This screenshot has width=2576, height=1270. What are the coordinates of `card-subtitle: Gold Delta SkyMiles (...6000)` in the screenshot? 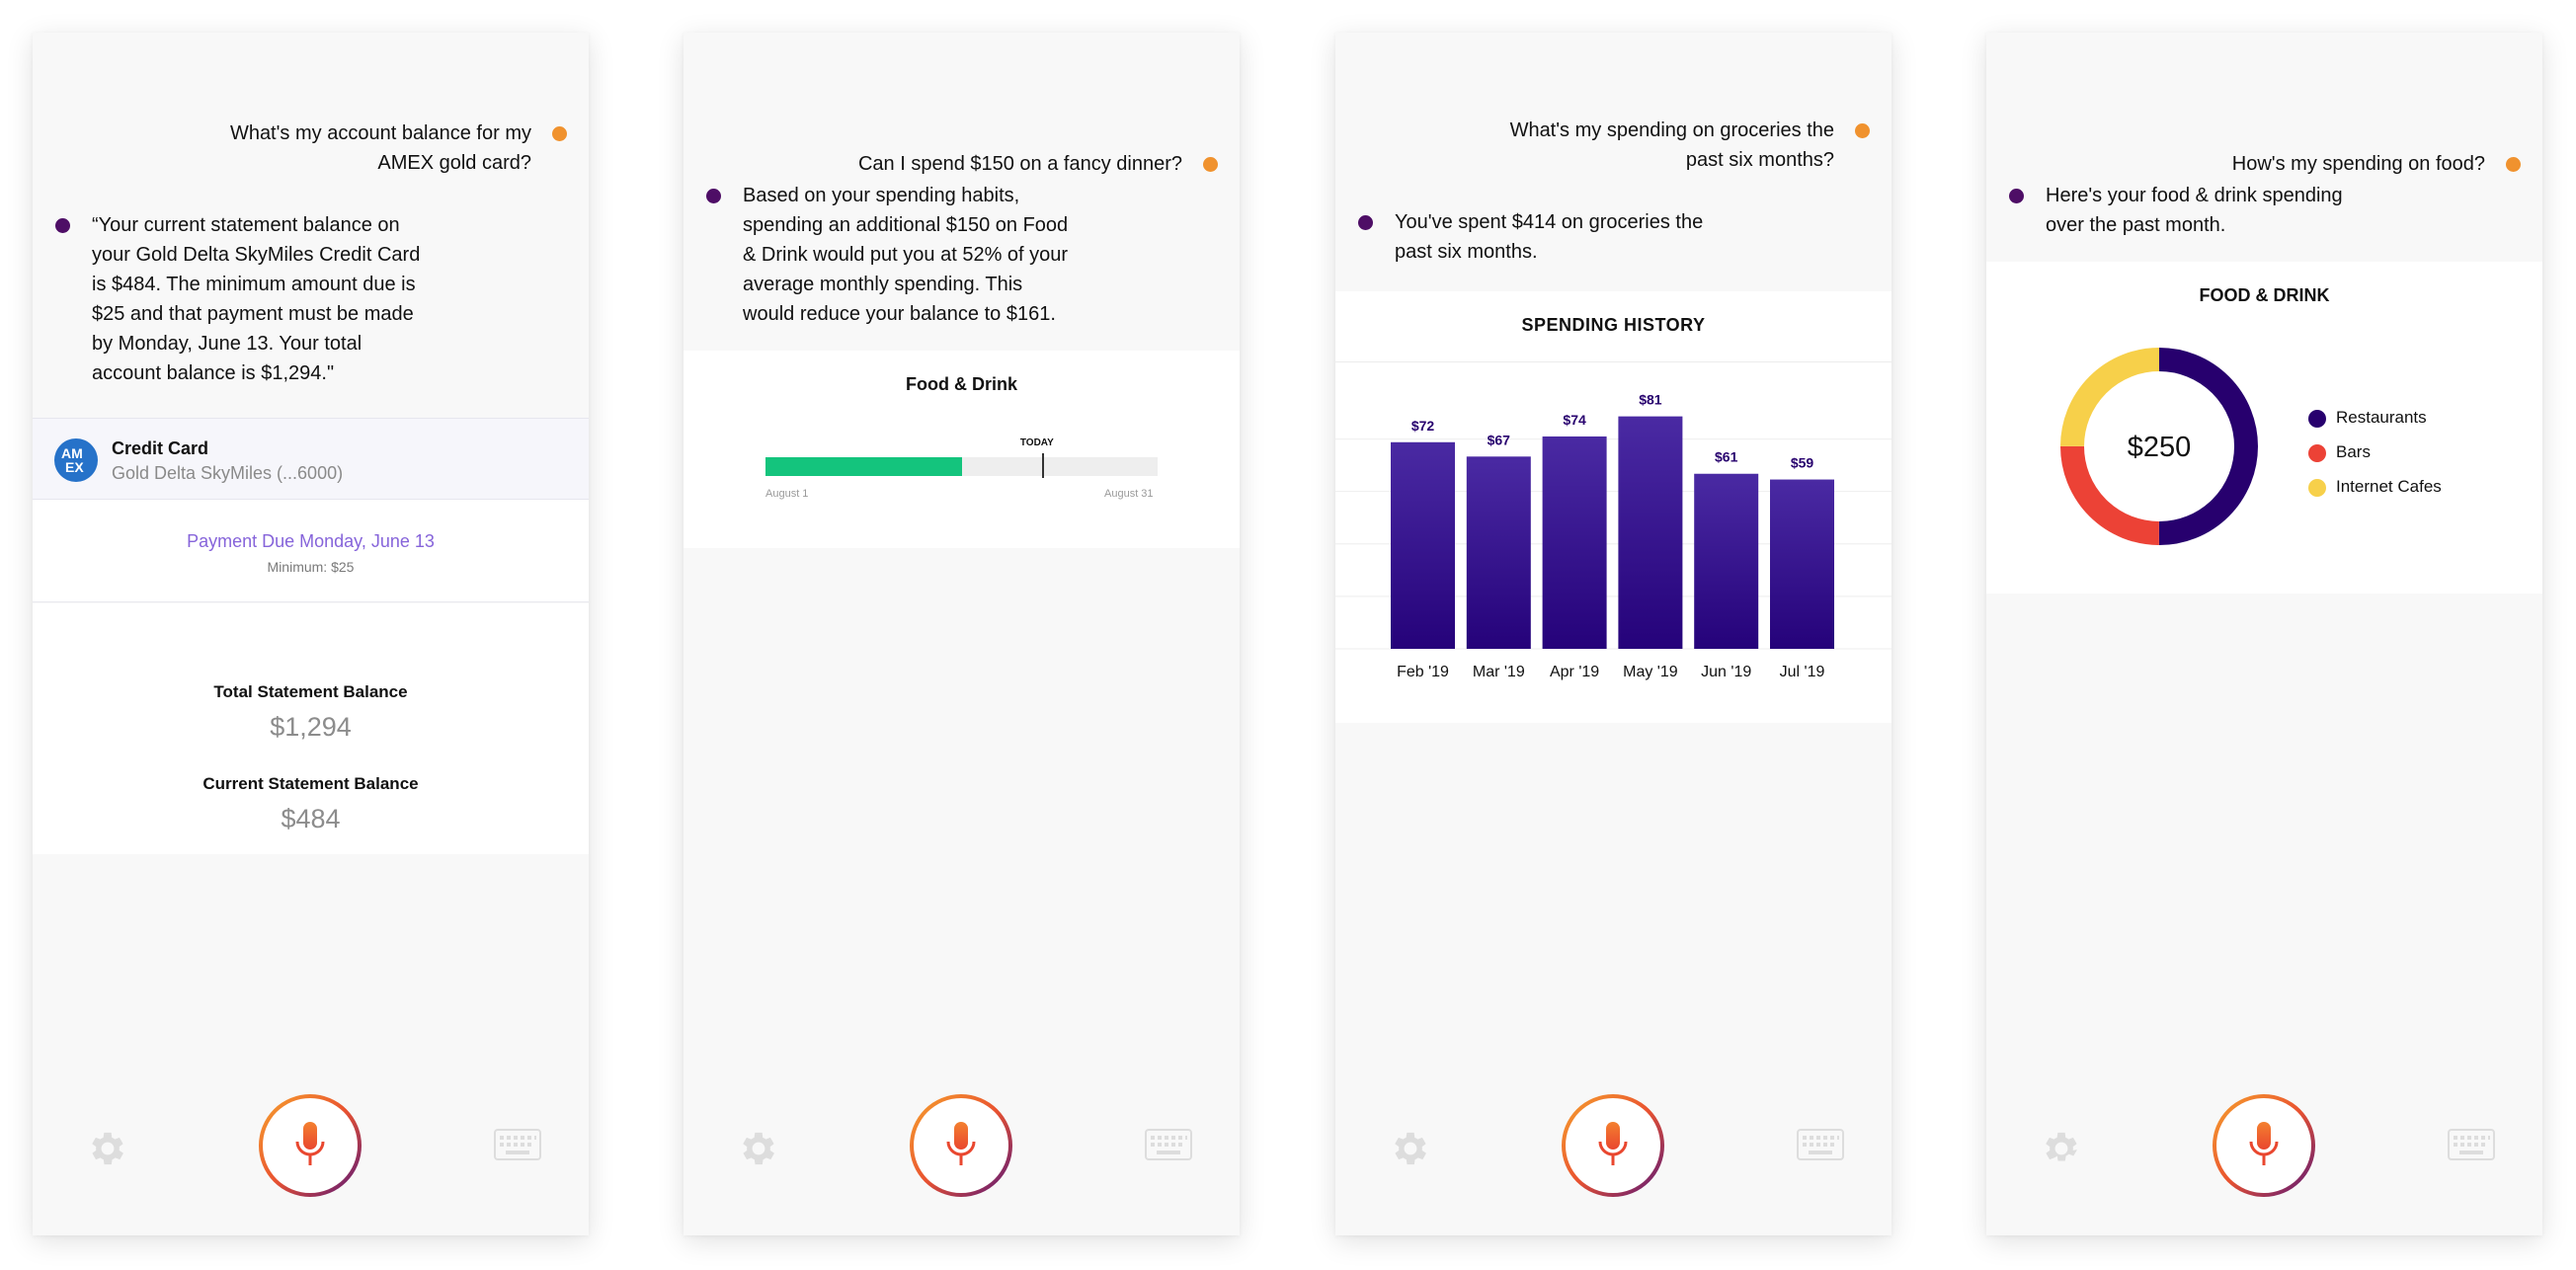 It's located at (228, 473).